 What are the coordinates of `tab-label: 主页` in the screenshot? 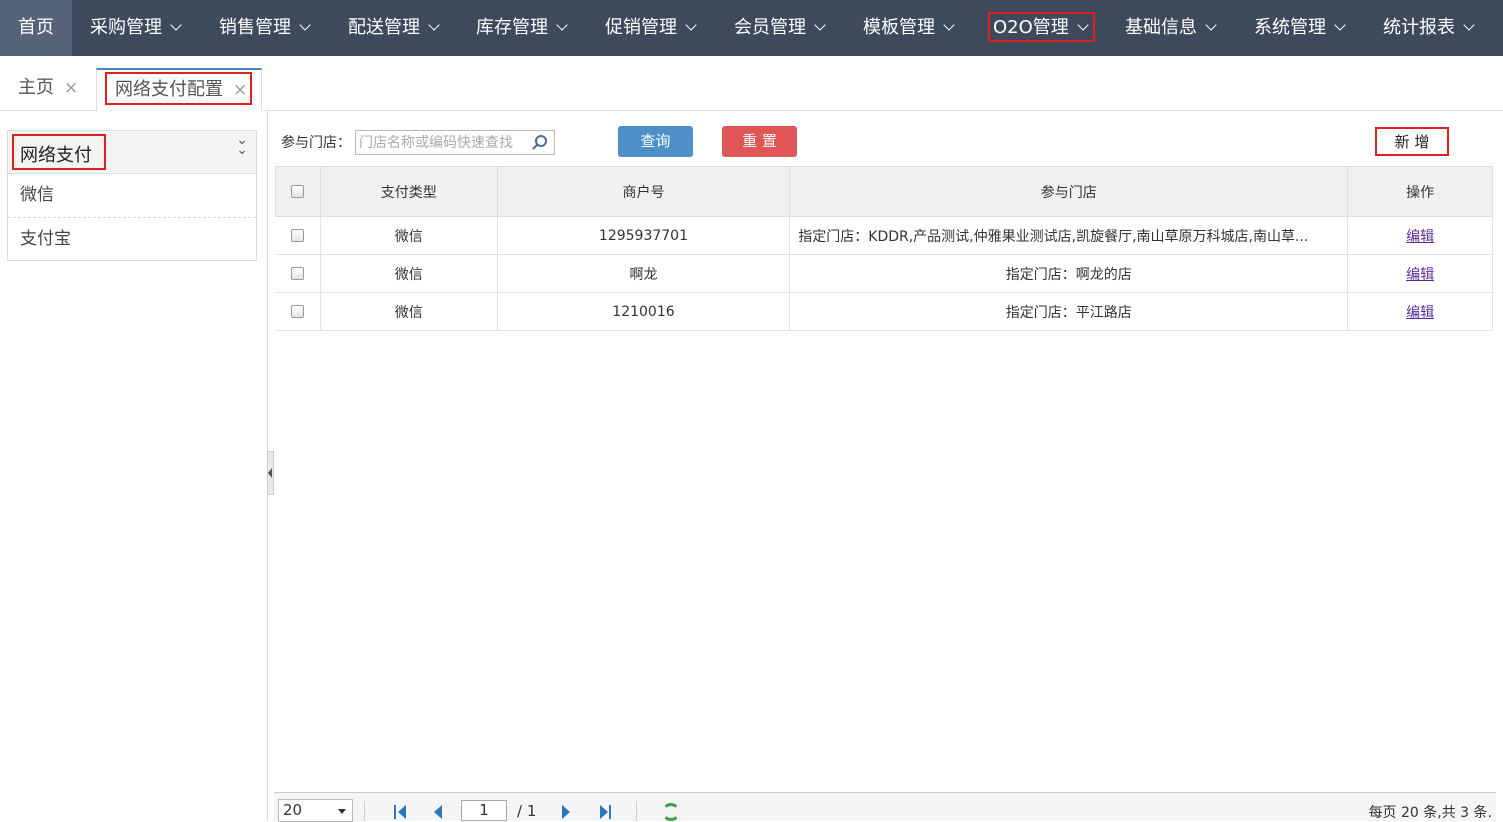 It's located at (36, 87).